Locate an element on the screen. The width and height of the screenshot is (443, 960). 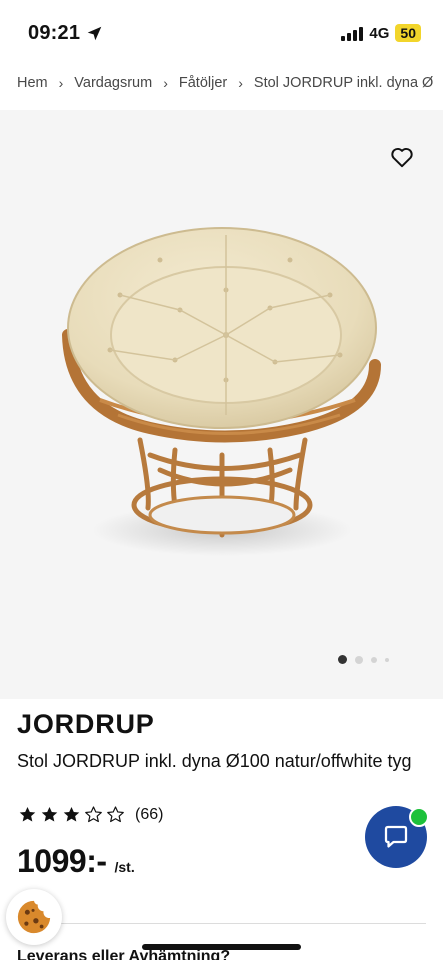
cookie-icon is located at coordinates (34, 917).